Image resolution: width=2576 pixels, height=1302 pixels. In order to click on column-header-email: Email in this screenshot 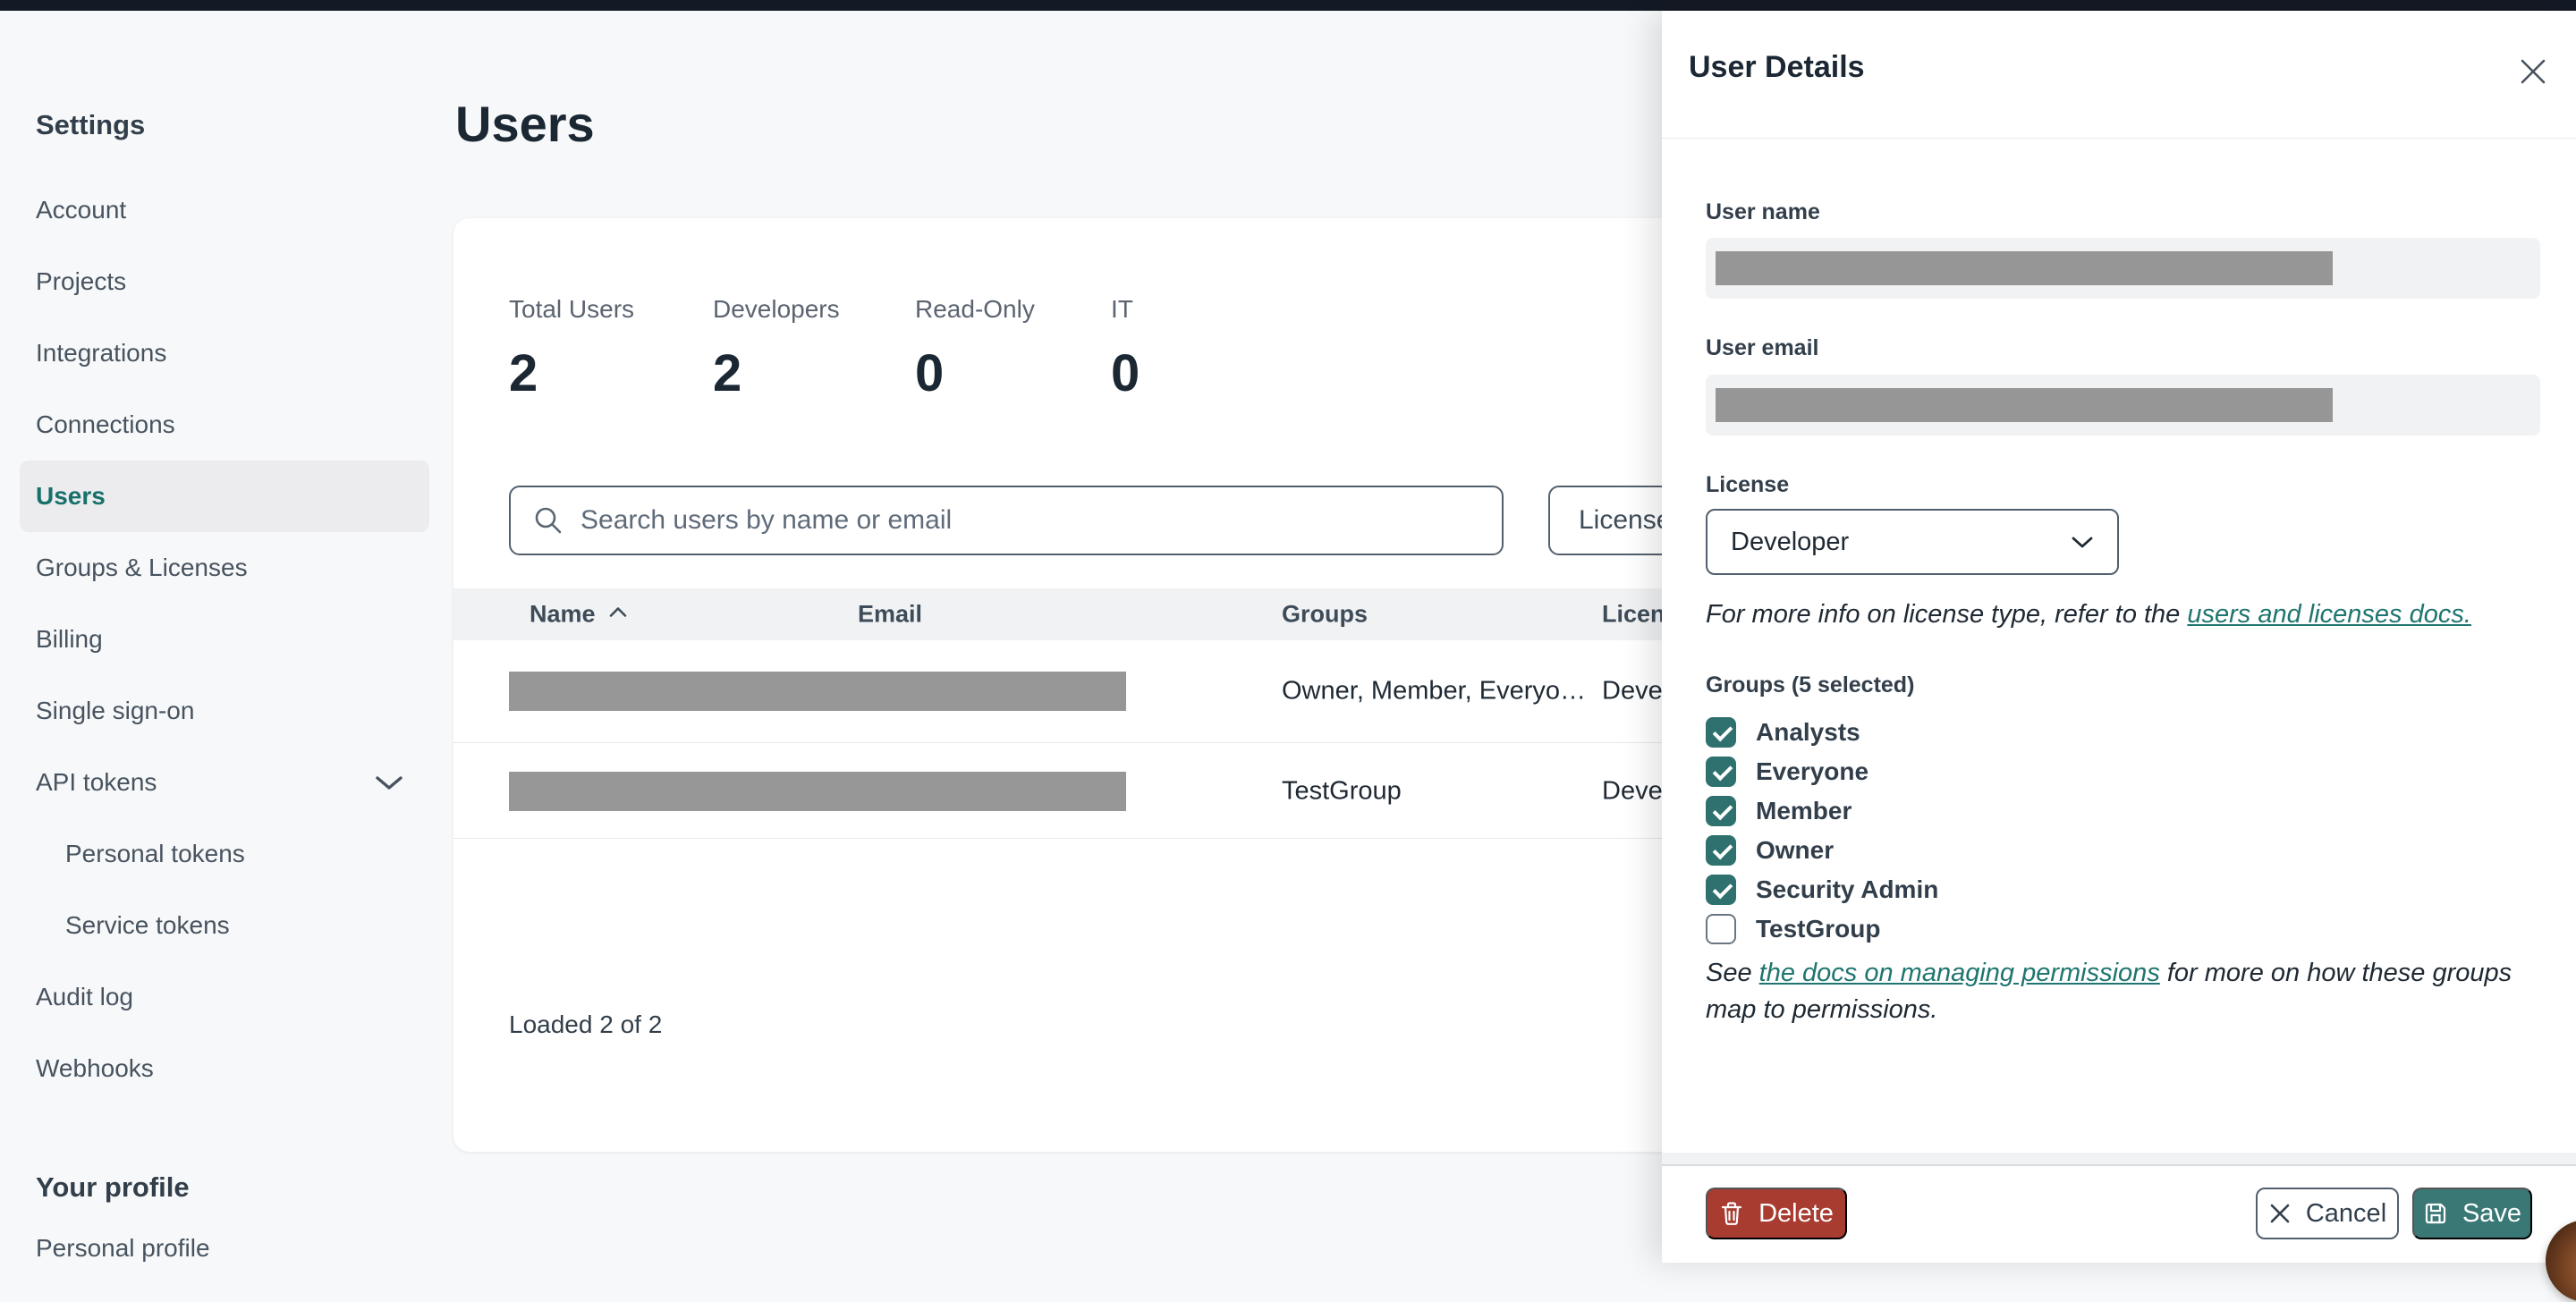, I will do `click(890, 615)`.